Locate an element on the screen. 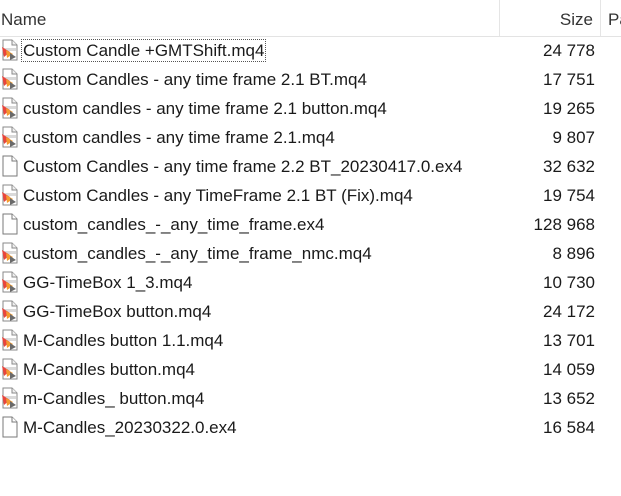 Image resolution: width=621 pixels, height=496 pixels. file-row: M-Candles button 1.1.mq4 13 701 is located at coordinates (310, 340).